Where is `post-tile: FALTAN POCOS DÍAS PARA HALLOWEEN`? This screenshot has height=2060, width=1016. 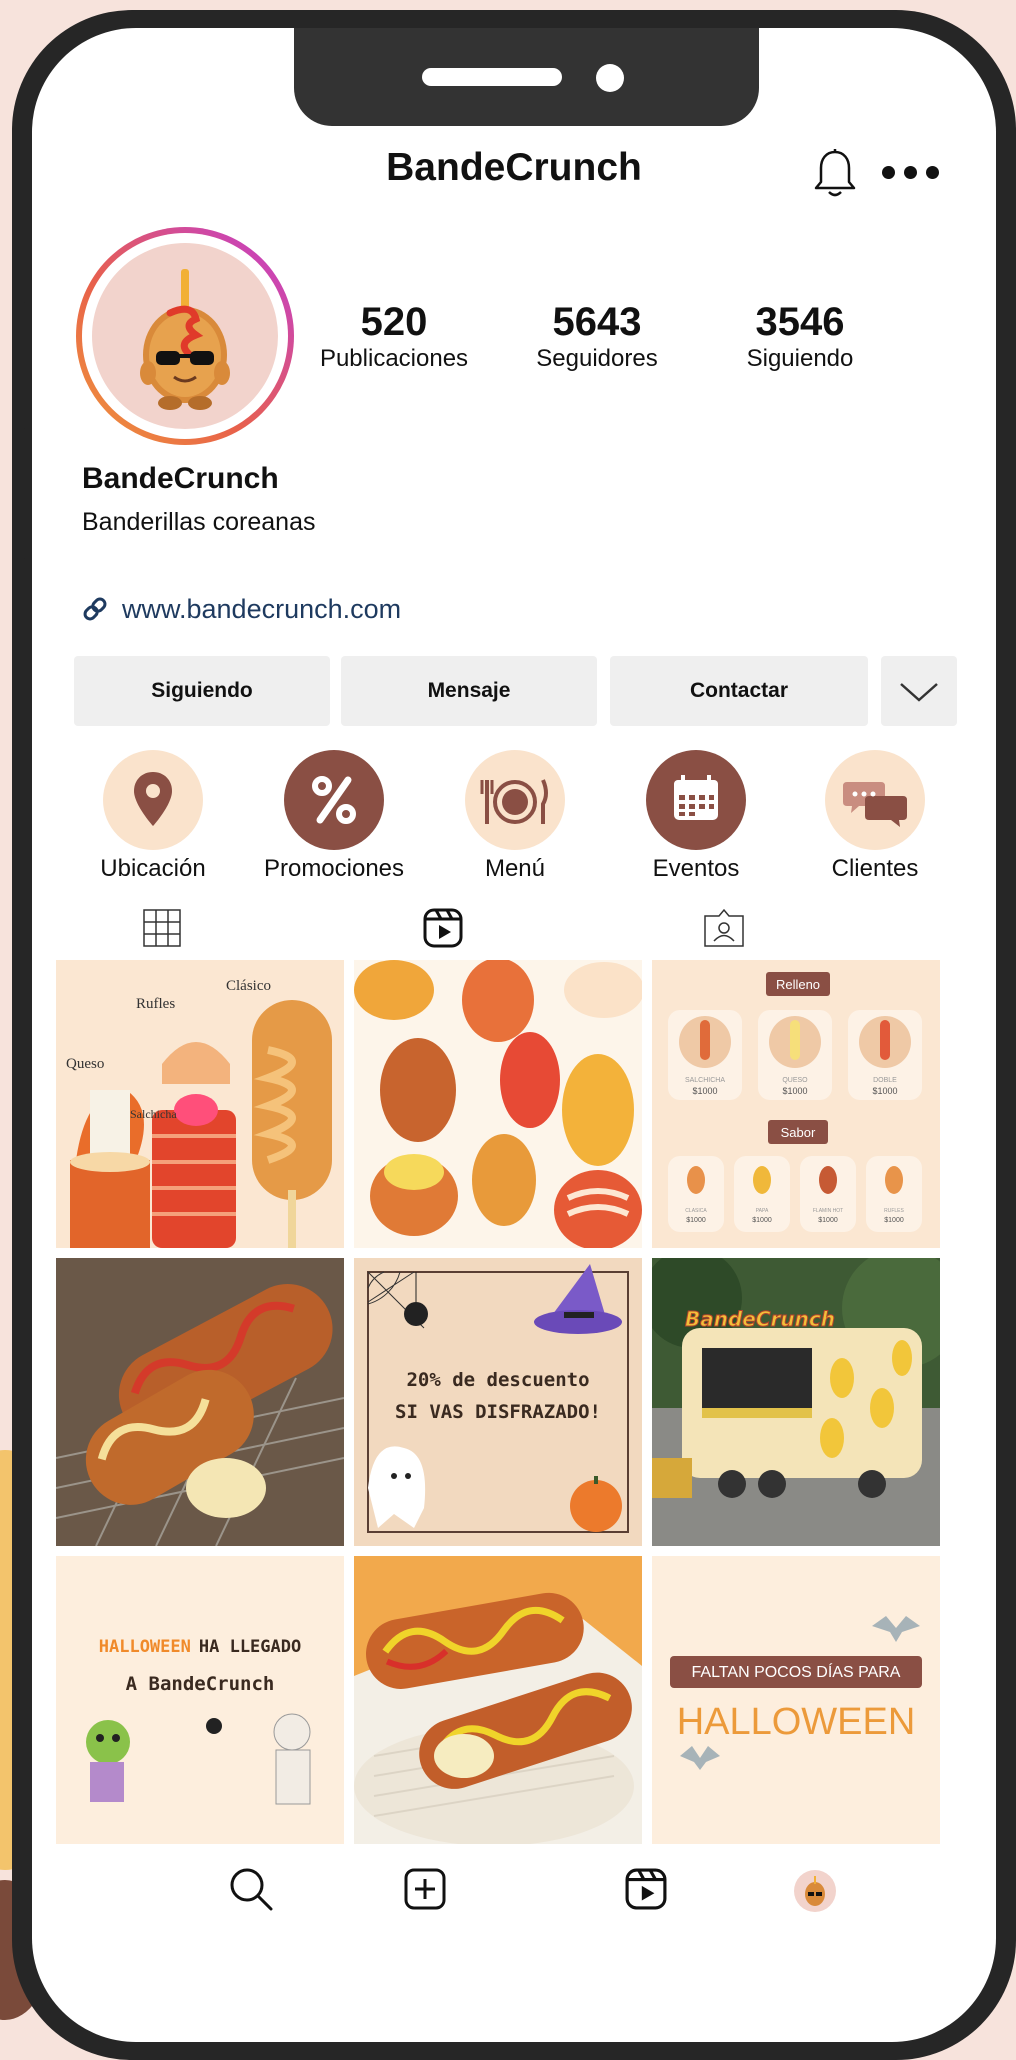 post-tile: FALTAN POCOS DÍAS PARA HALLOWEEN is located at coordinates (796, 1700).